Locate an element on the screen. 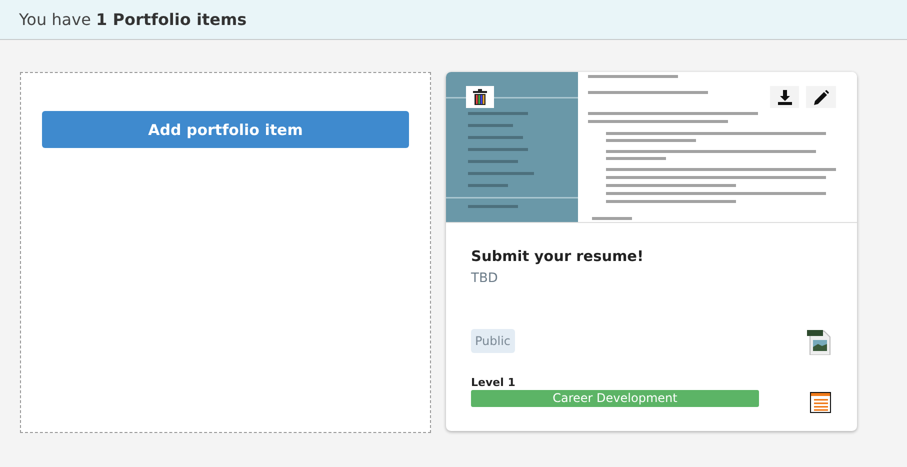  edit-button is located at coordinates (821, 97).